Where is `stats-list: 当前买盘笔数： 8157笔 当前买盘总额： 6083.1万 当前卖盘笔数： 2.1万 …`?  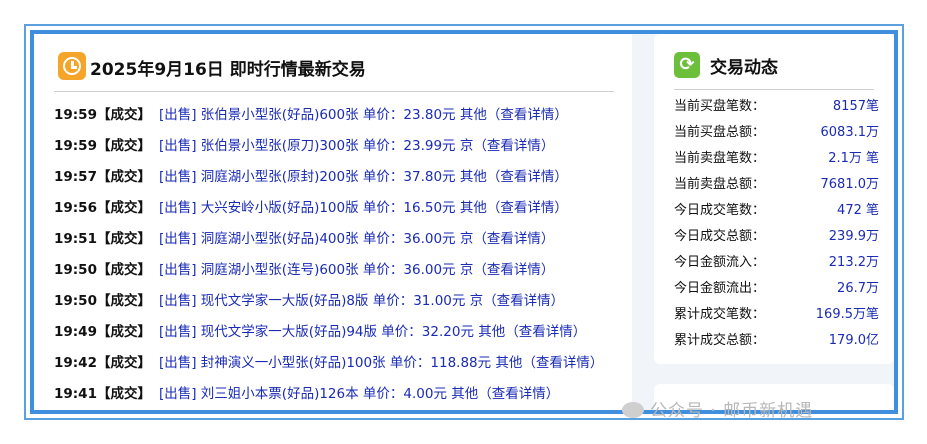
stats-list: 当前买盘笔数： 8157笔 当前买盘总额： 6083.1万 当前卖盘笔数： 2.1万 … is located at coordinates (776, 224).